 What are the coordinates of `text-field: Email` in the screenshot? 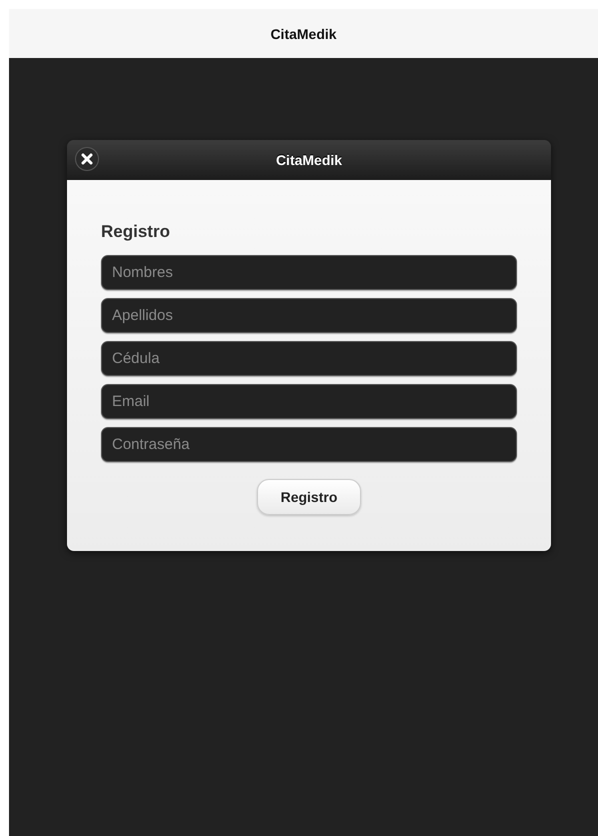 It's located at (309, 401).